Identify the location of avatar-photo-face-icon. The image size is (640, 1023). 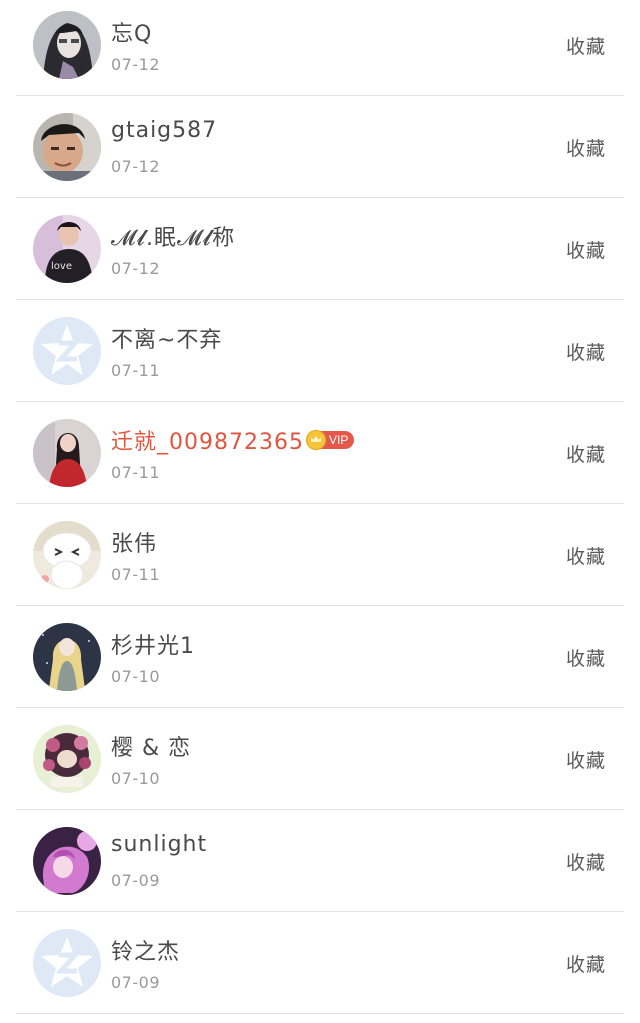
(67, 147).